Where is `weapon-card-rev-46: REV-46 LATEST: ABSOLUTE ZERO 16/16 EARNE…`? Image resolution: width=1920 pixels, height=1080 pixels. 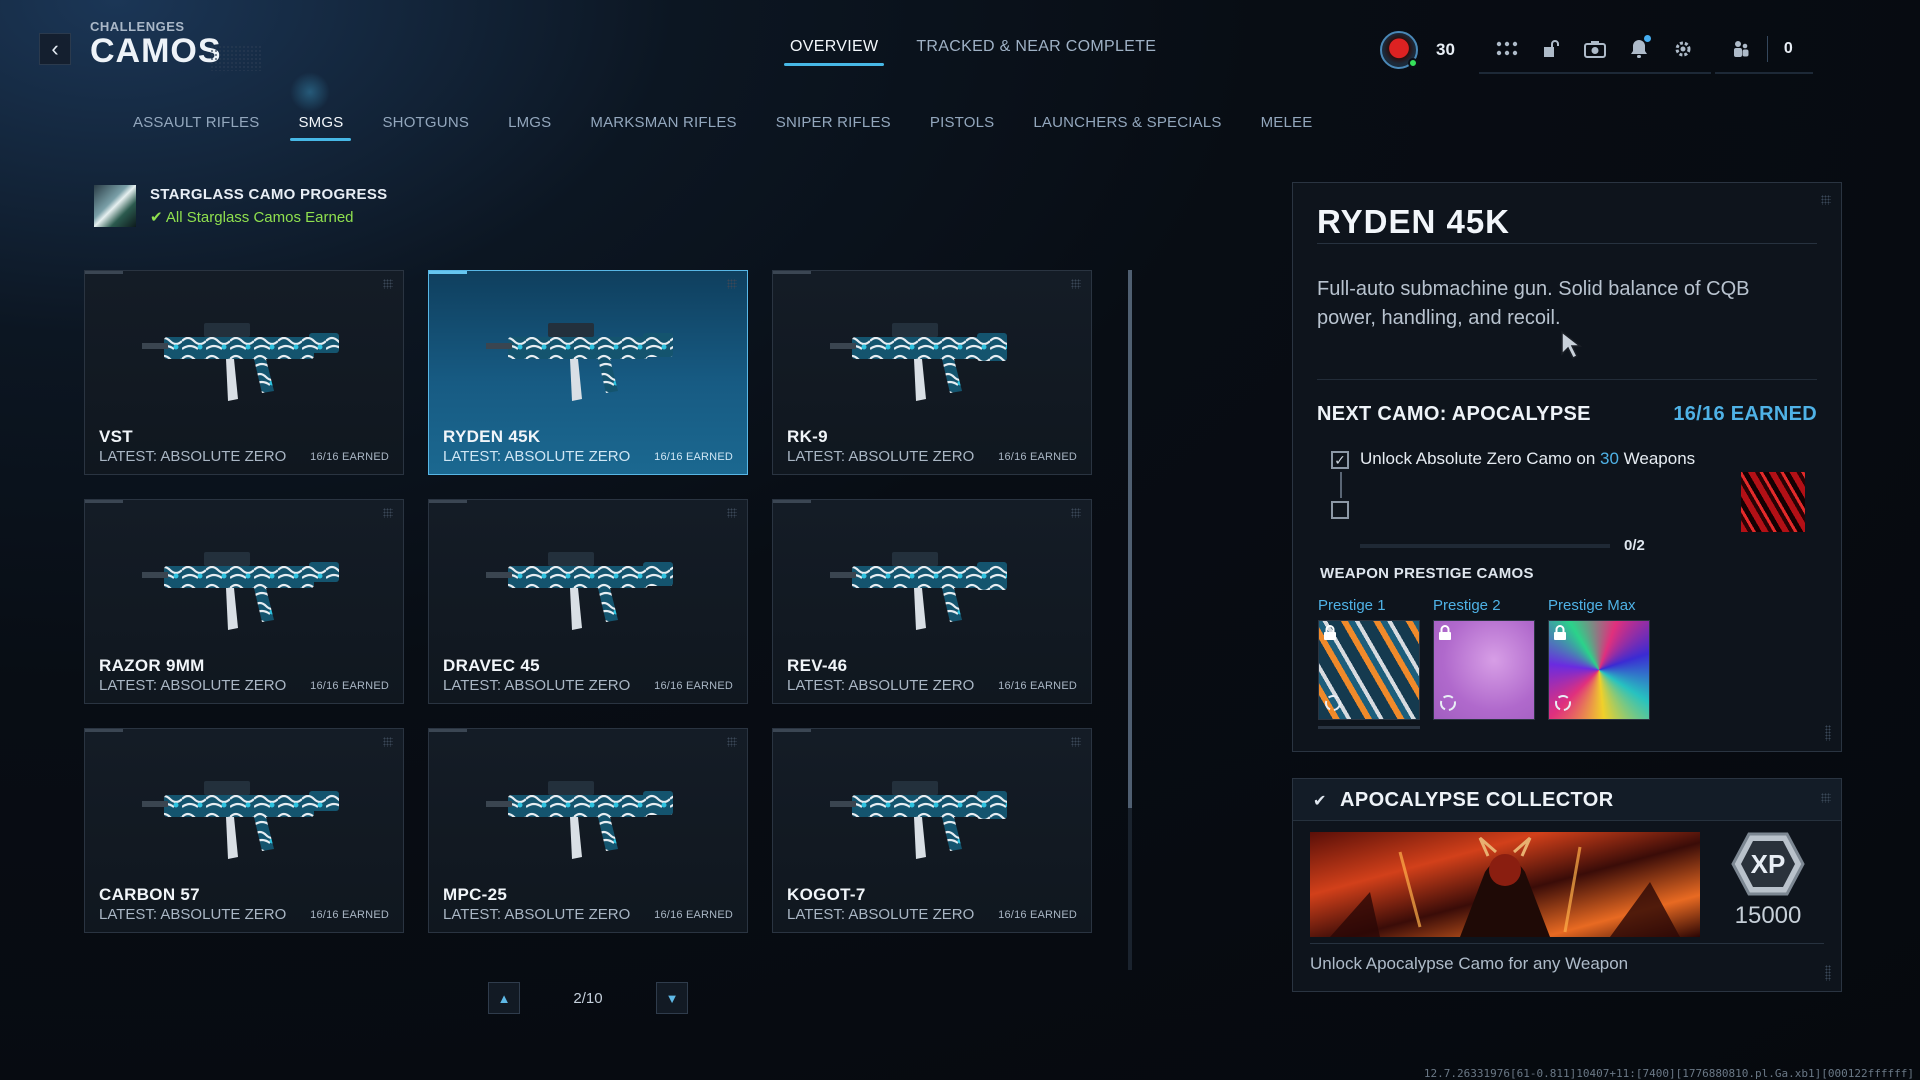 weapon-card-rev-46: REV-46 LATEST: ABSOLUTE ZERO 16/16 EARNE… is located at coordinates (932, 601).